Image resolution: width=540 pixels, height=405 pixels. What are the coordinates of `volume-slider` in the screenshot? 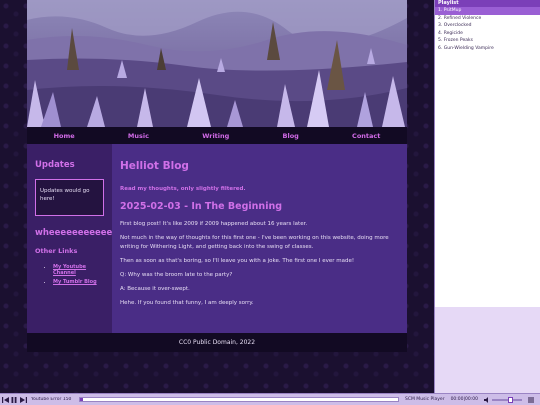 It's located at (507, 399).